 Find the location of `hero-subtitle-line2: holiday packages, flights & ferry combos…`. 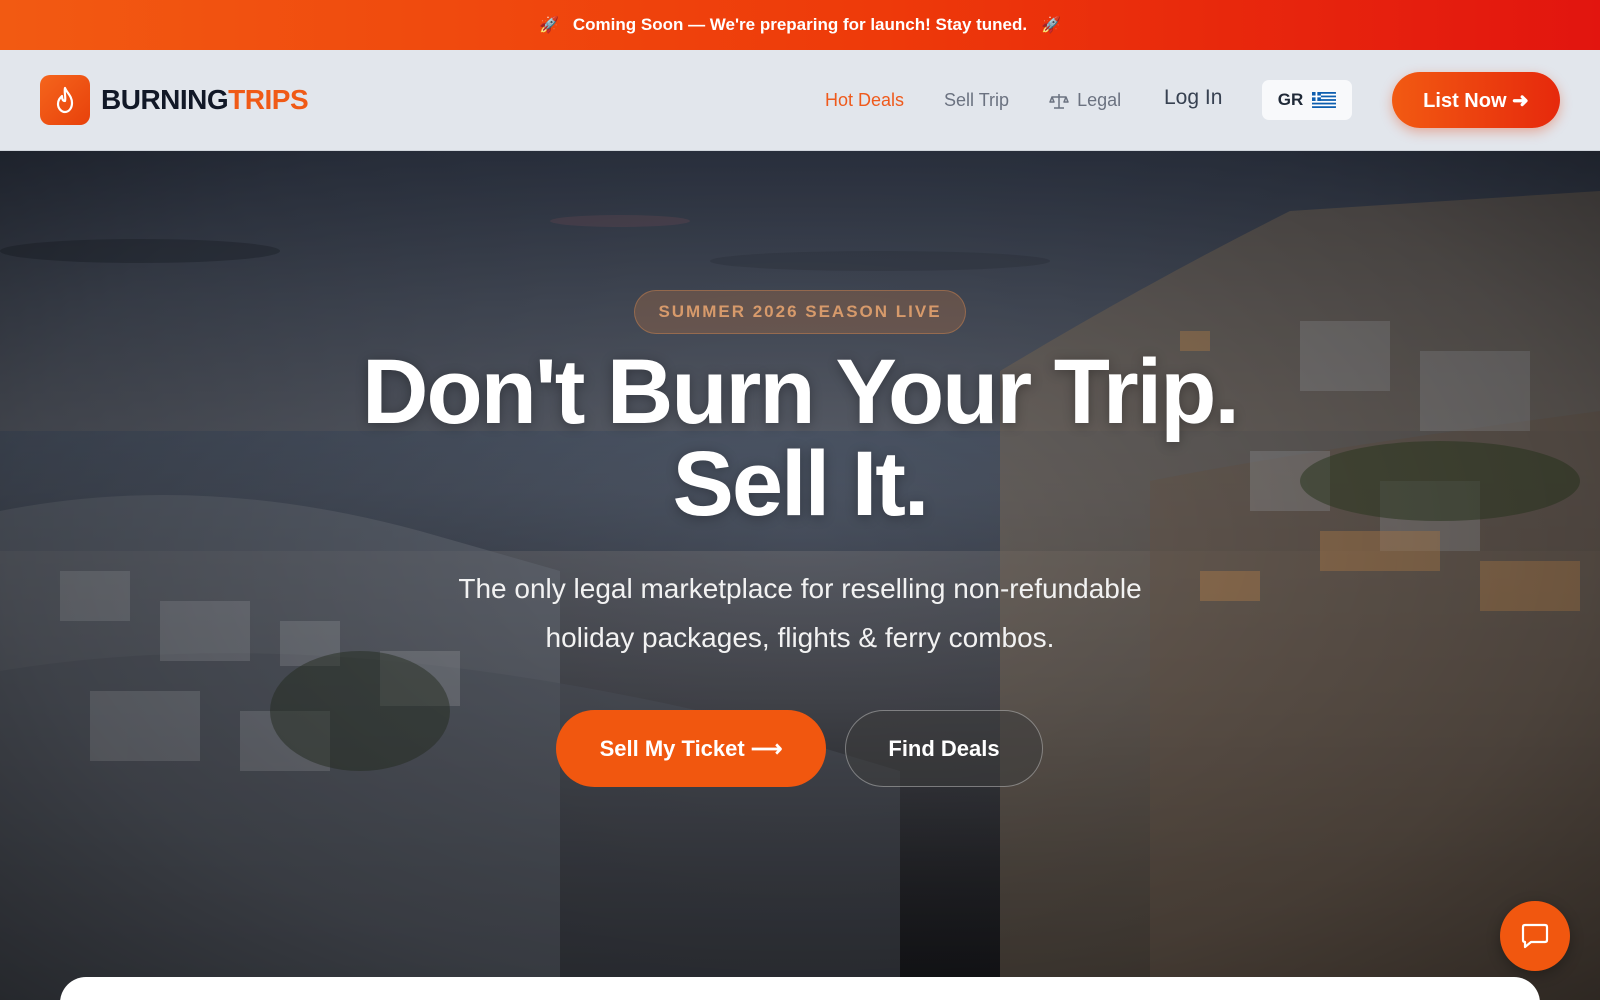

hero-subtitle-line2: holiday packages, flights & ferry combos… is located at coordinates (800, 637).